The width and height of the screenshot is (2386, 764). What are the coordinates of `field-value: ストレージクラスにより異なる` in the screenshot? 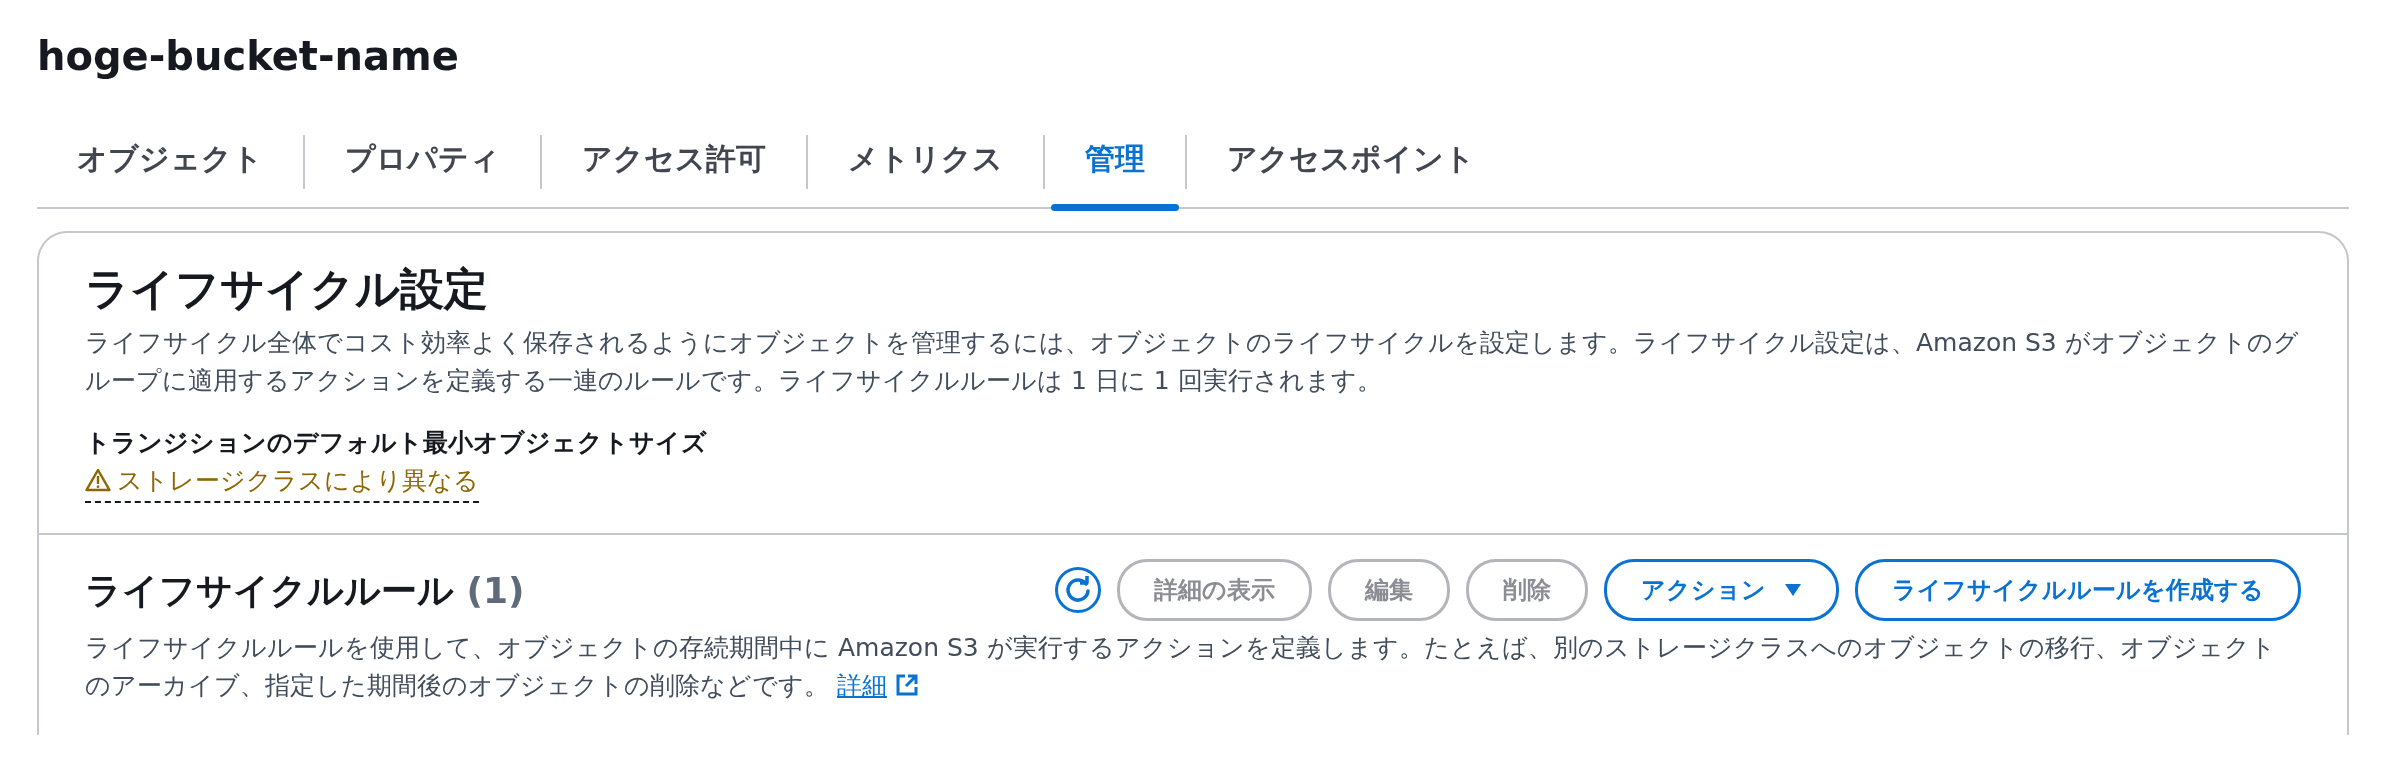 It's located at (282, 482).